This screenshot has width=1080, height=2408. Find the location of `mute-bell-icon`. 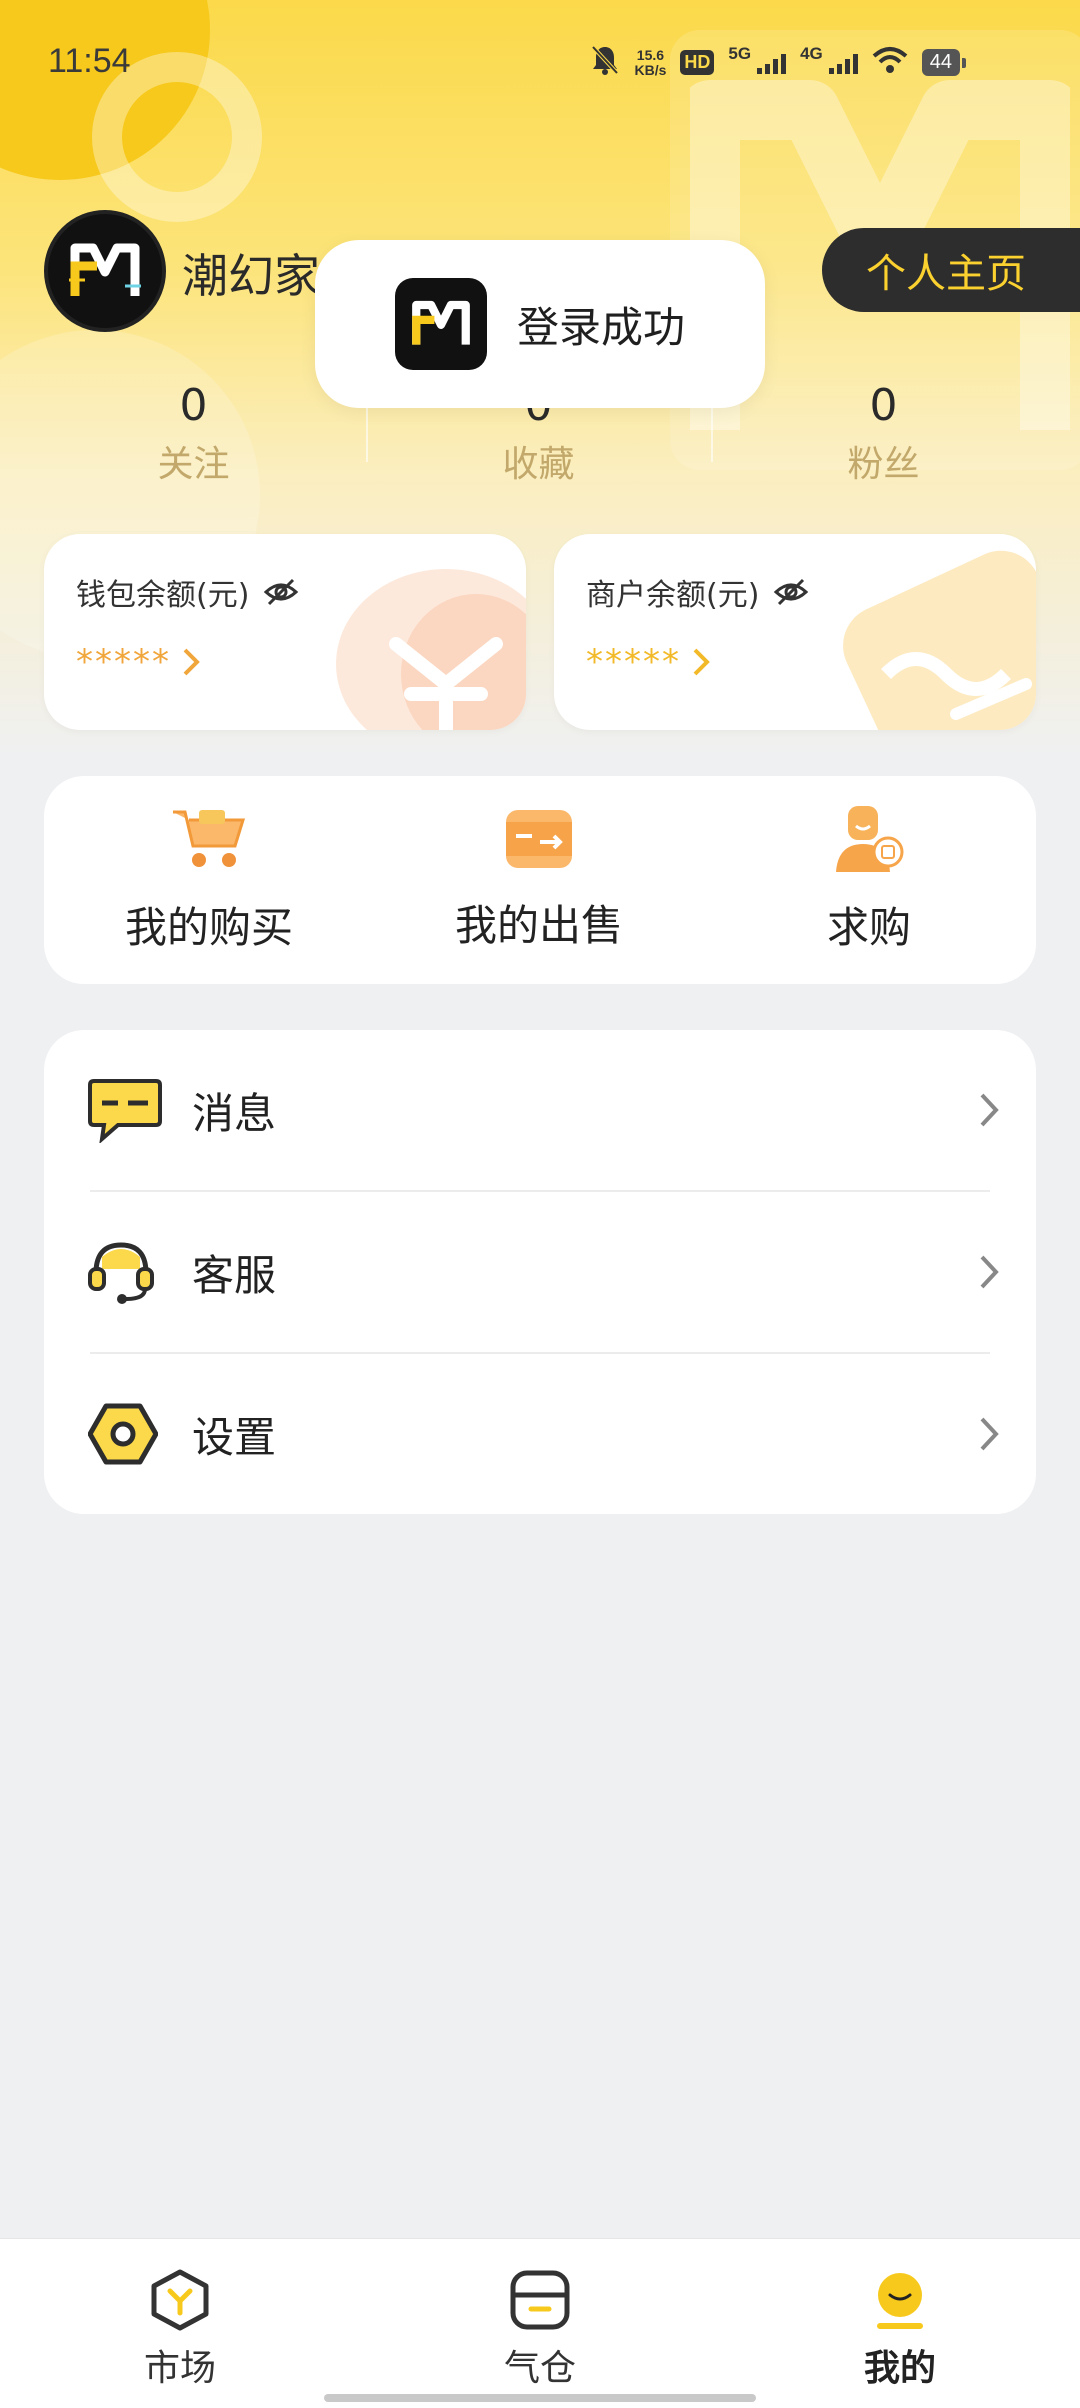

mute-bell-icon is located at coordinates (605, 62).